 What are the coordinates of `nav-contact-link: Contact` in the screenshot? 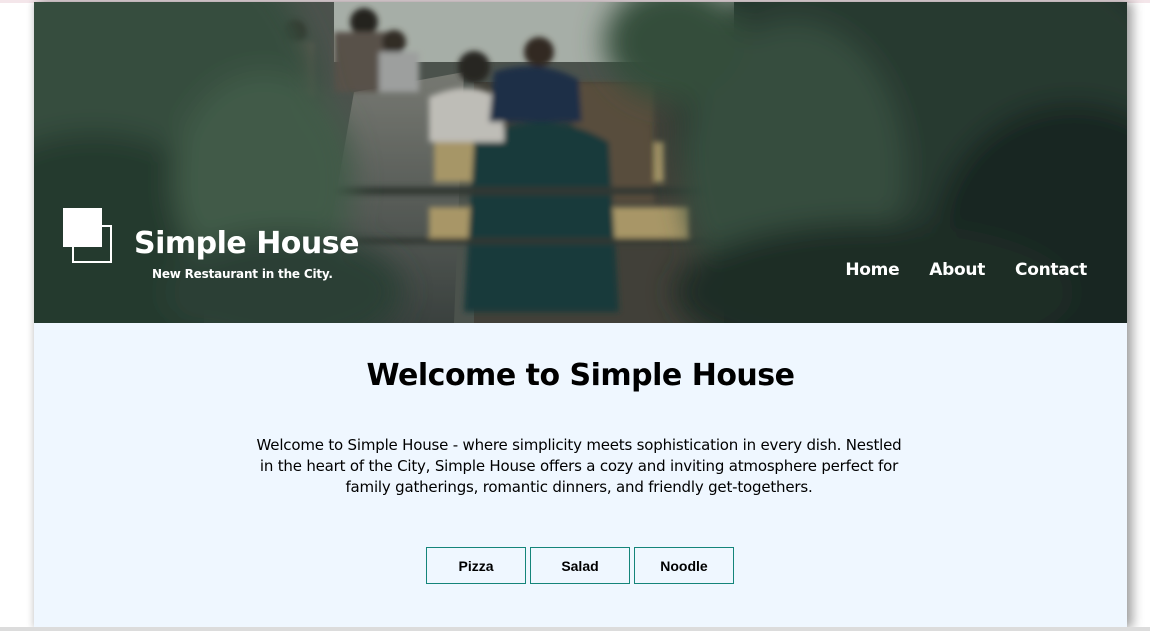 It's located at (1051, 270).